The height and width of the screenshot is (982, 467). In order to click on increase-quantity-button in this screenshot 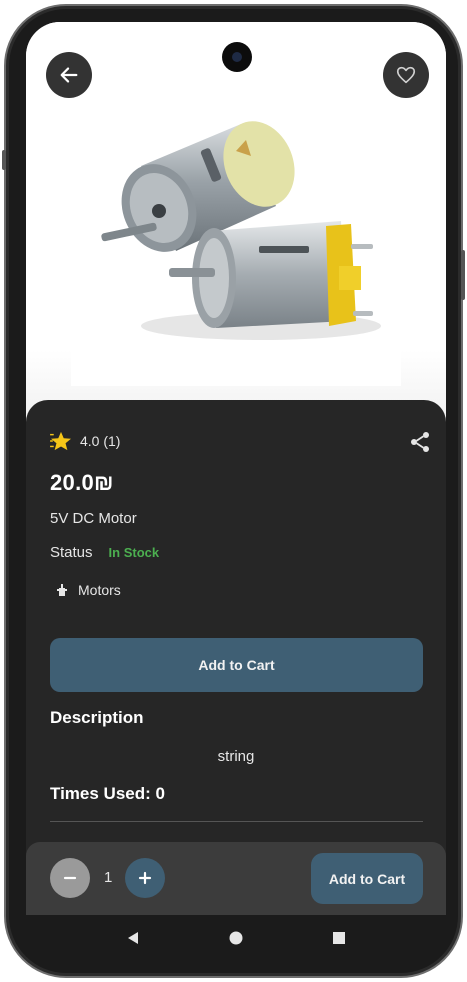, I will do `click(145, 878)`.